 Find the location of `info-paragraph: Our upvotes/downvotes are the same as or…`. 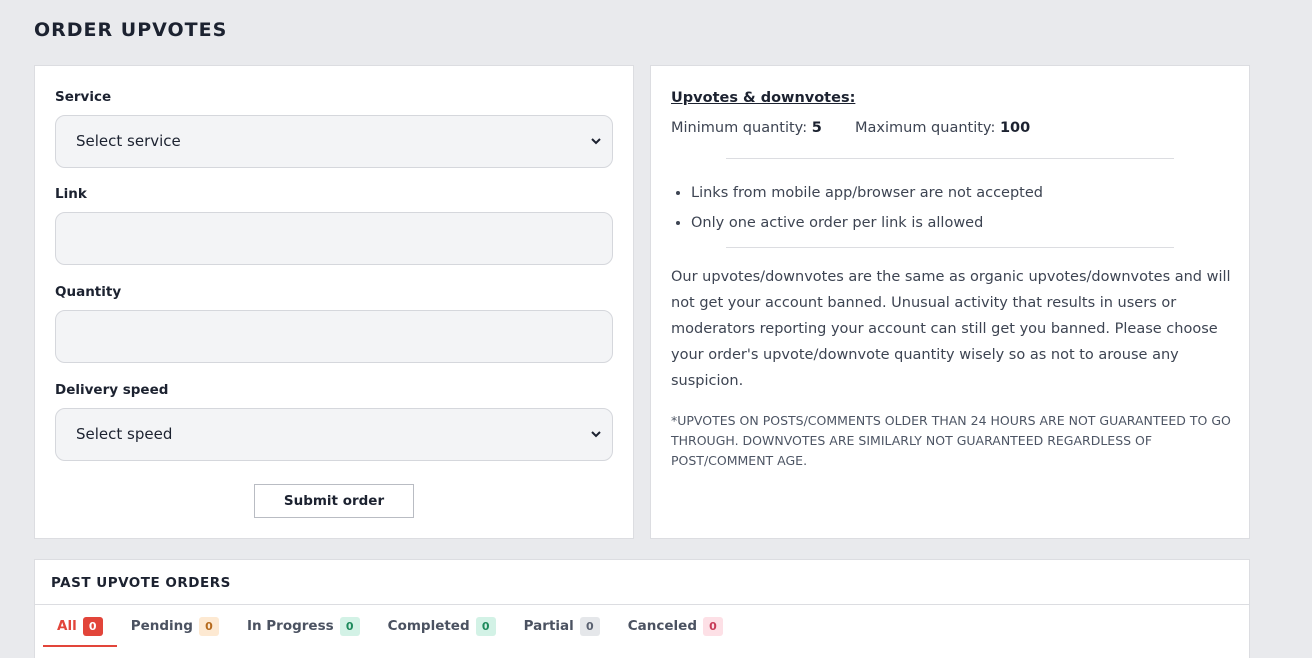

info-paragraph: Our upvotes/downvotes are the same as or… is located at coordinates (951, 329).